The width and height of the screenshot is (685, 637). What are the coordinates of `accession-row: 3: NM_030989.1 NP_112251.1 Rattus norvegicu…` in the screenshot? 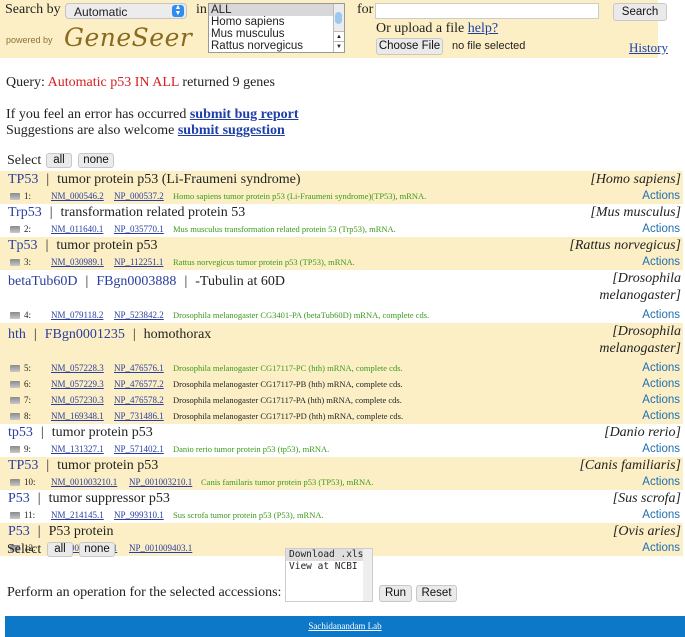 It's located at (341, 262).